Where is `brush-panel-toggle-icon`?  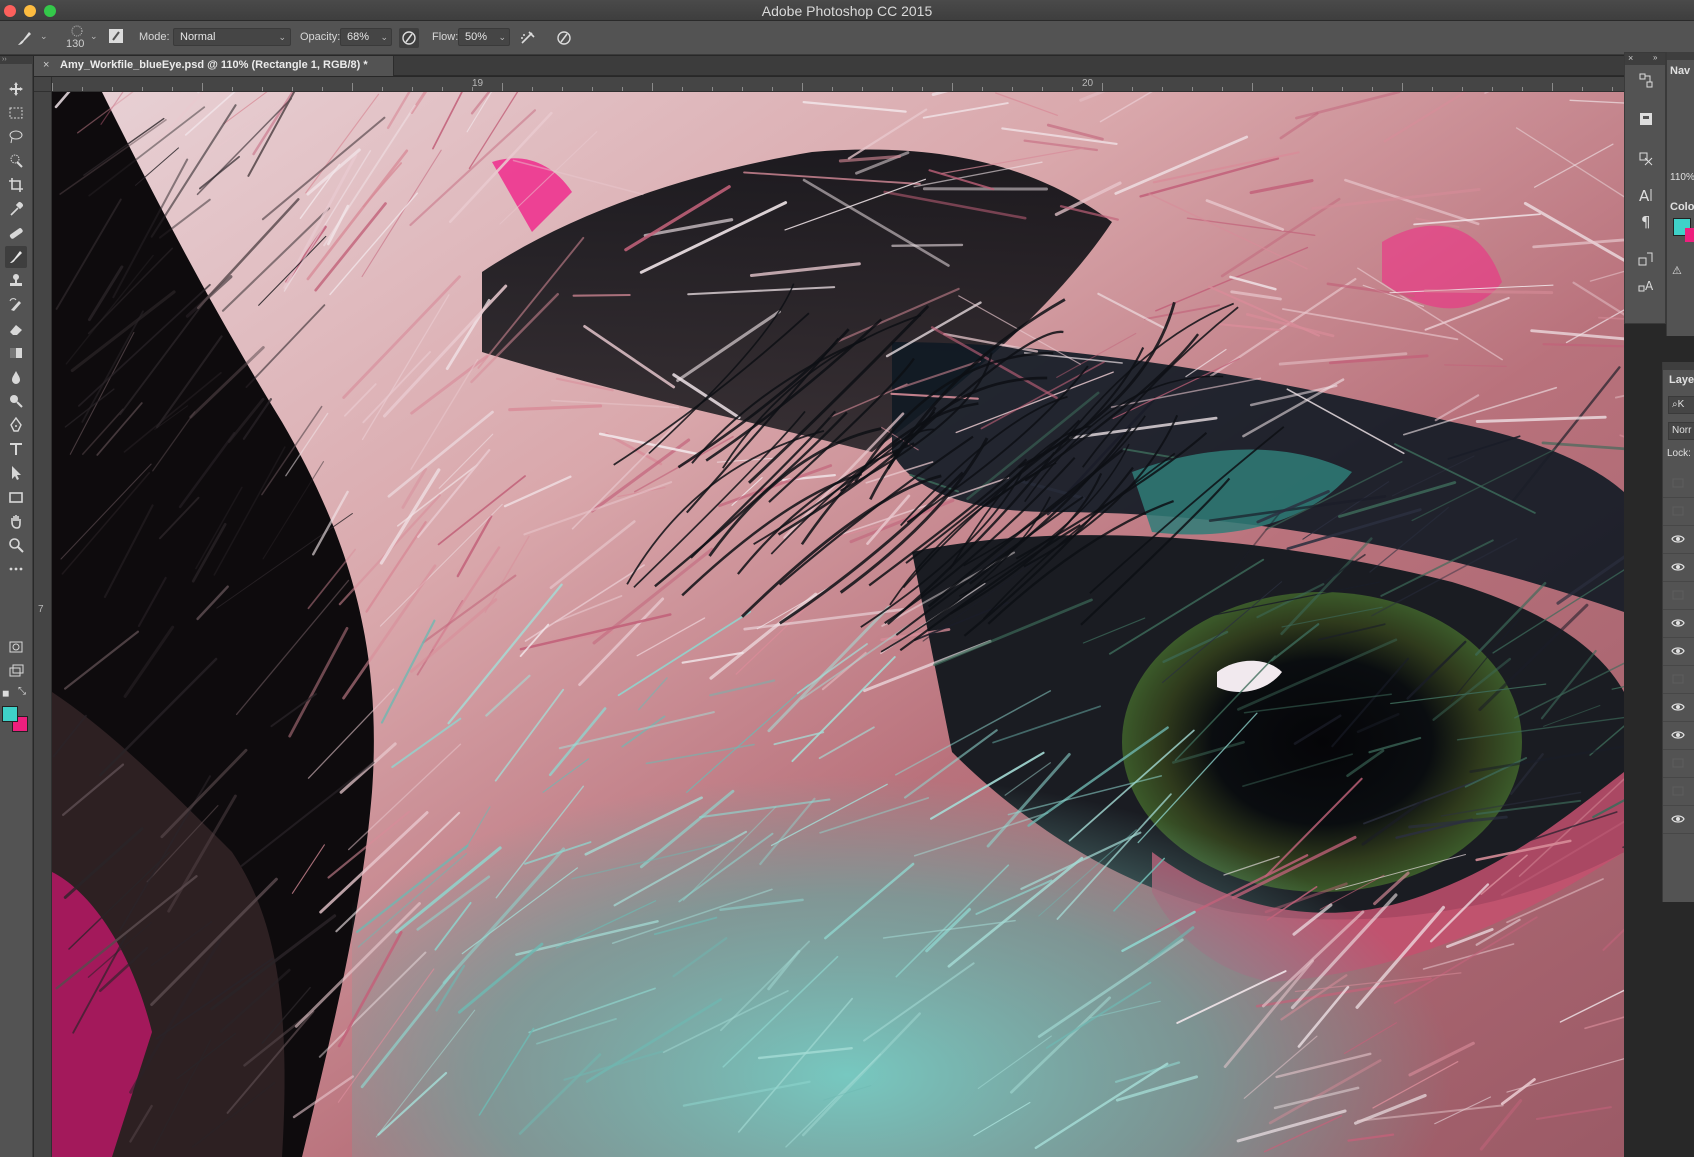
brush-panel-toggle-icon is located at coordinates (117, 37).